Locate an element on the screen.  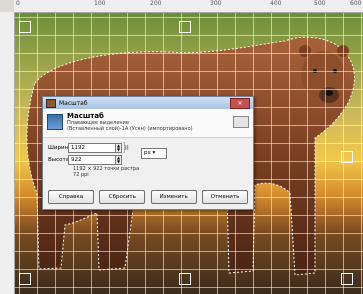
dropdown-icon: ▾ is located at coordinates (154, 153).